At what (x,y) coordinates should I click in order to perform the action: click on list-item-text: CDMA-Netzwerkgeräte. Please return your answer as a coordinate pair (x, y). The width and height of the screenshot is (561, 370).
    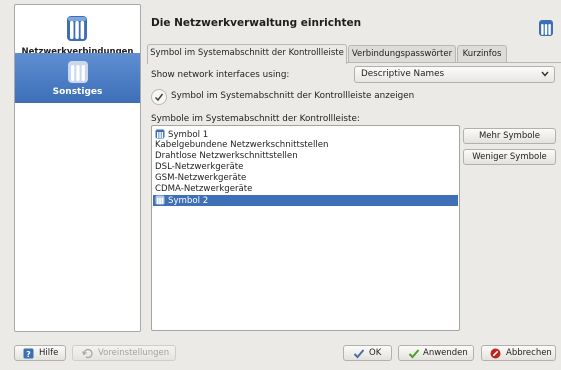
    Looking at the image, I should click on (204, 189).